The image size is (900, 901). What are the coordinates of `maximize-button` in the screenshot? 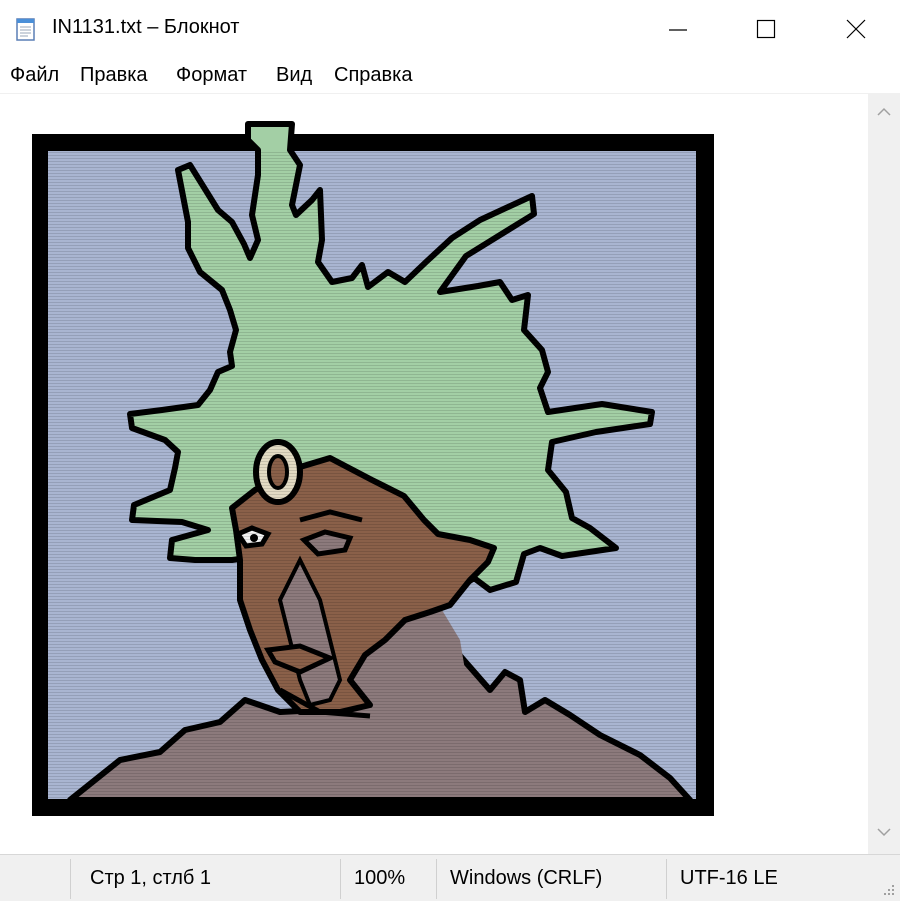 It's located at (766, 29).